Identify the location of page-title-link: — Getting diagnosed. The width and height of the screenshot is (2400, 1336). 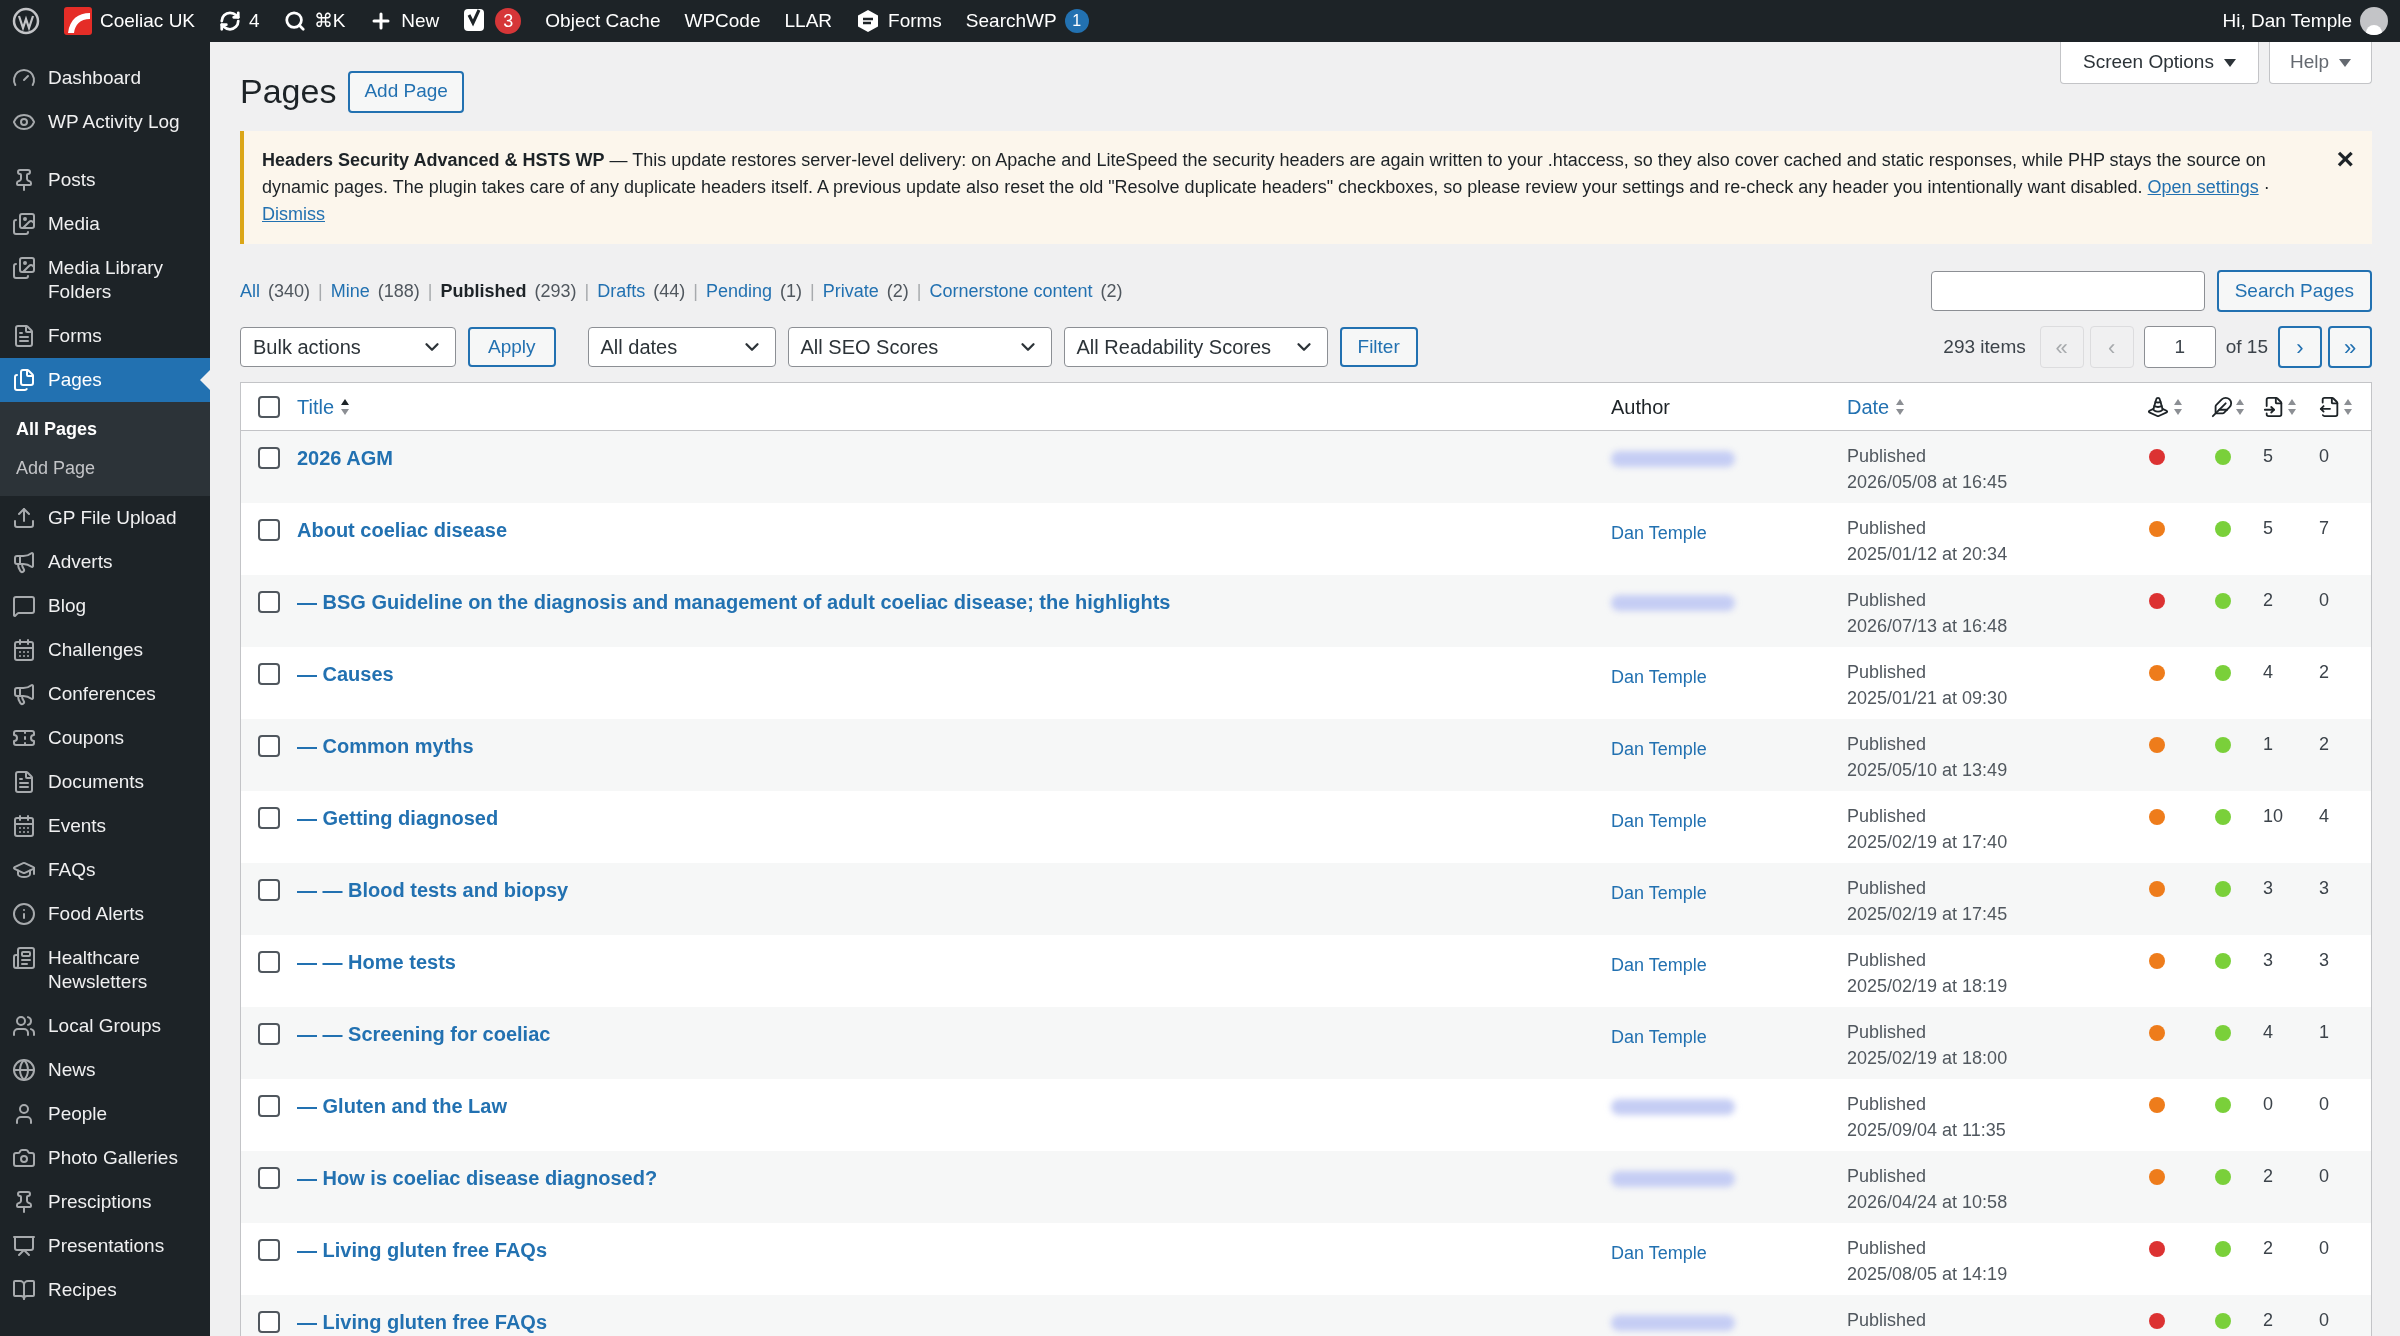
(398, 818).